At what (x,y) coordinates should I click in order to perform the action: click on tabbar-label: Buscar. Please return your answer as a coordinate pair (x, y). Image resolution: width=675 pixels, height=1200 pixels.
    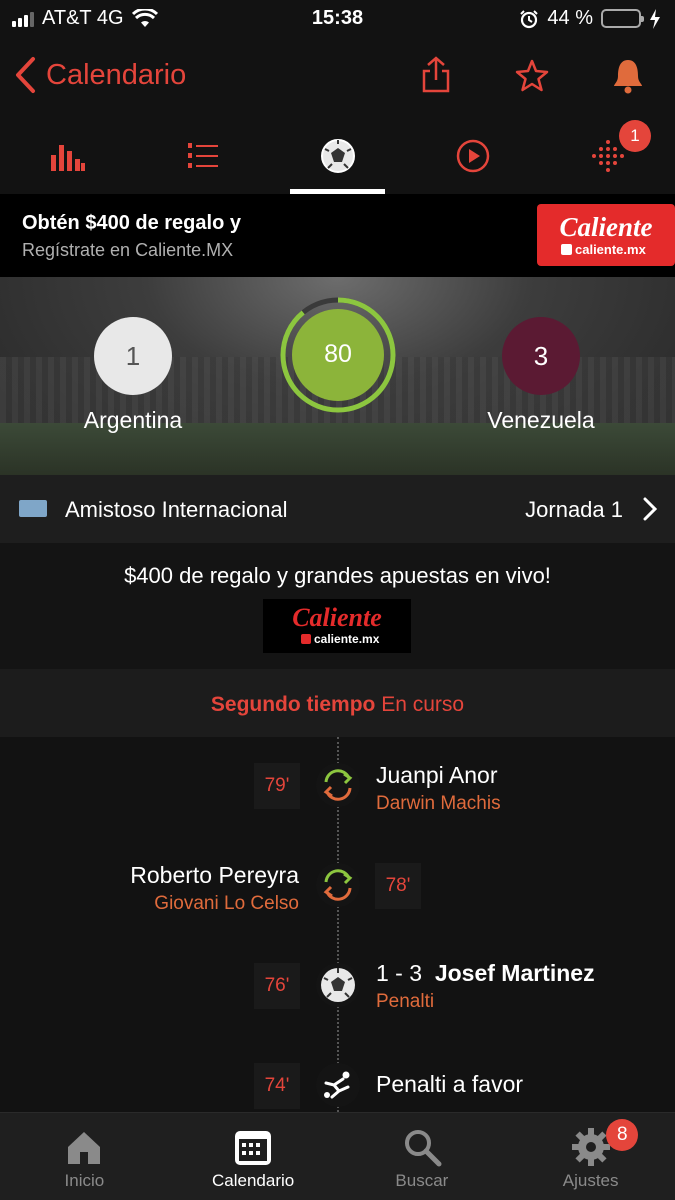
    Looking at the image, I should click on (422, 1180).